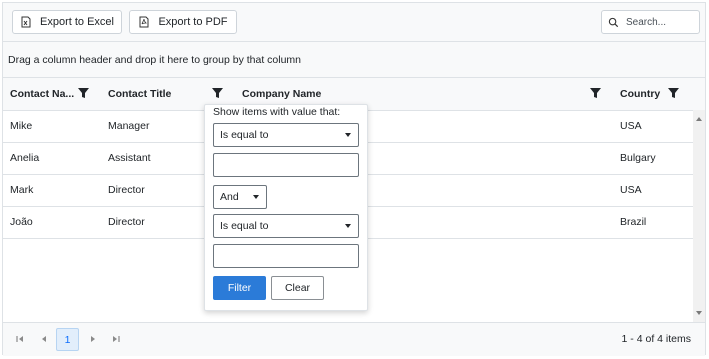  I want to click on cell-contact-title: Manager, so click(129, 126).